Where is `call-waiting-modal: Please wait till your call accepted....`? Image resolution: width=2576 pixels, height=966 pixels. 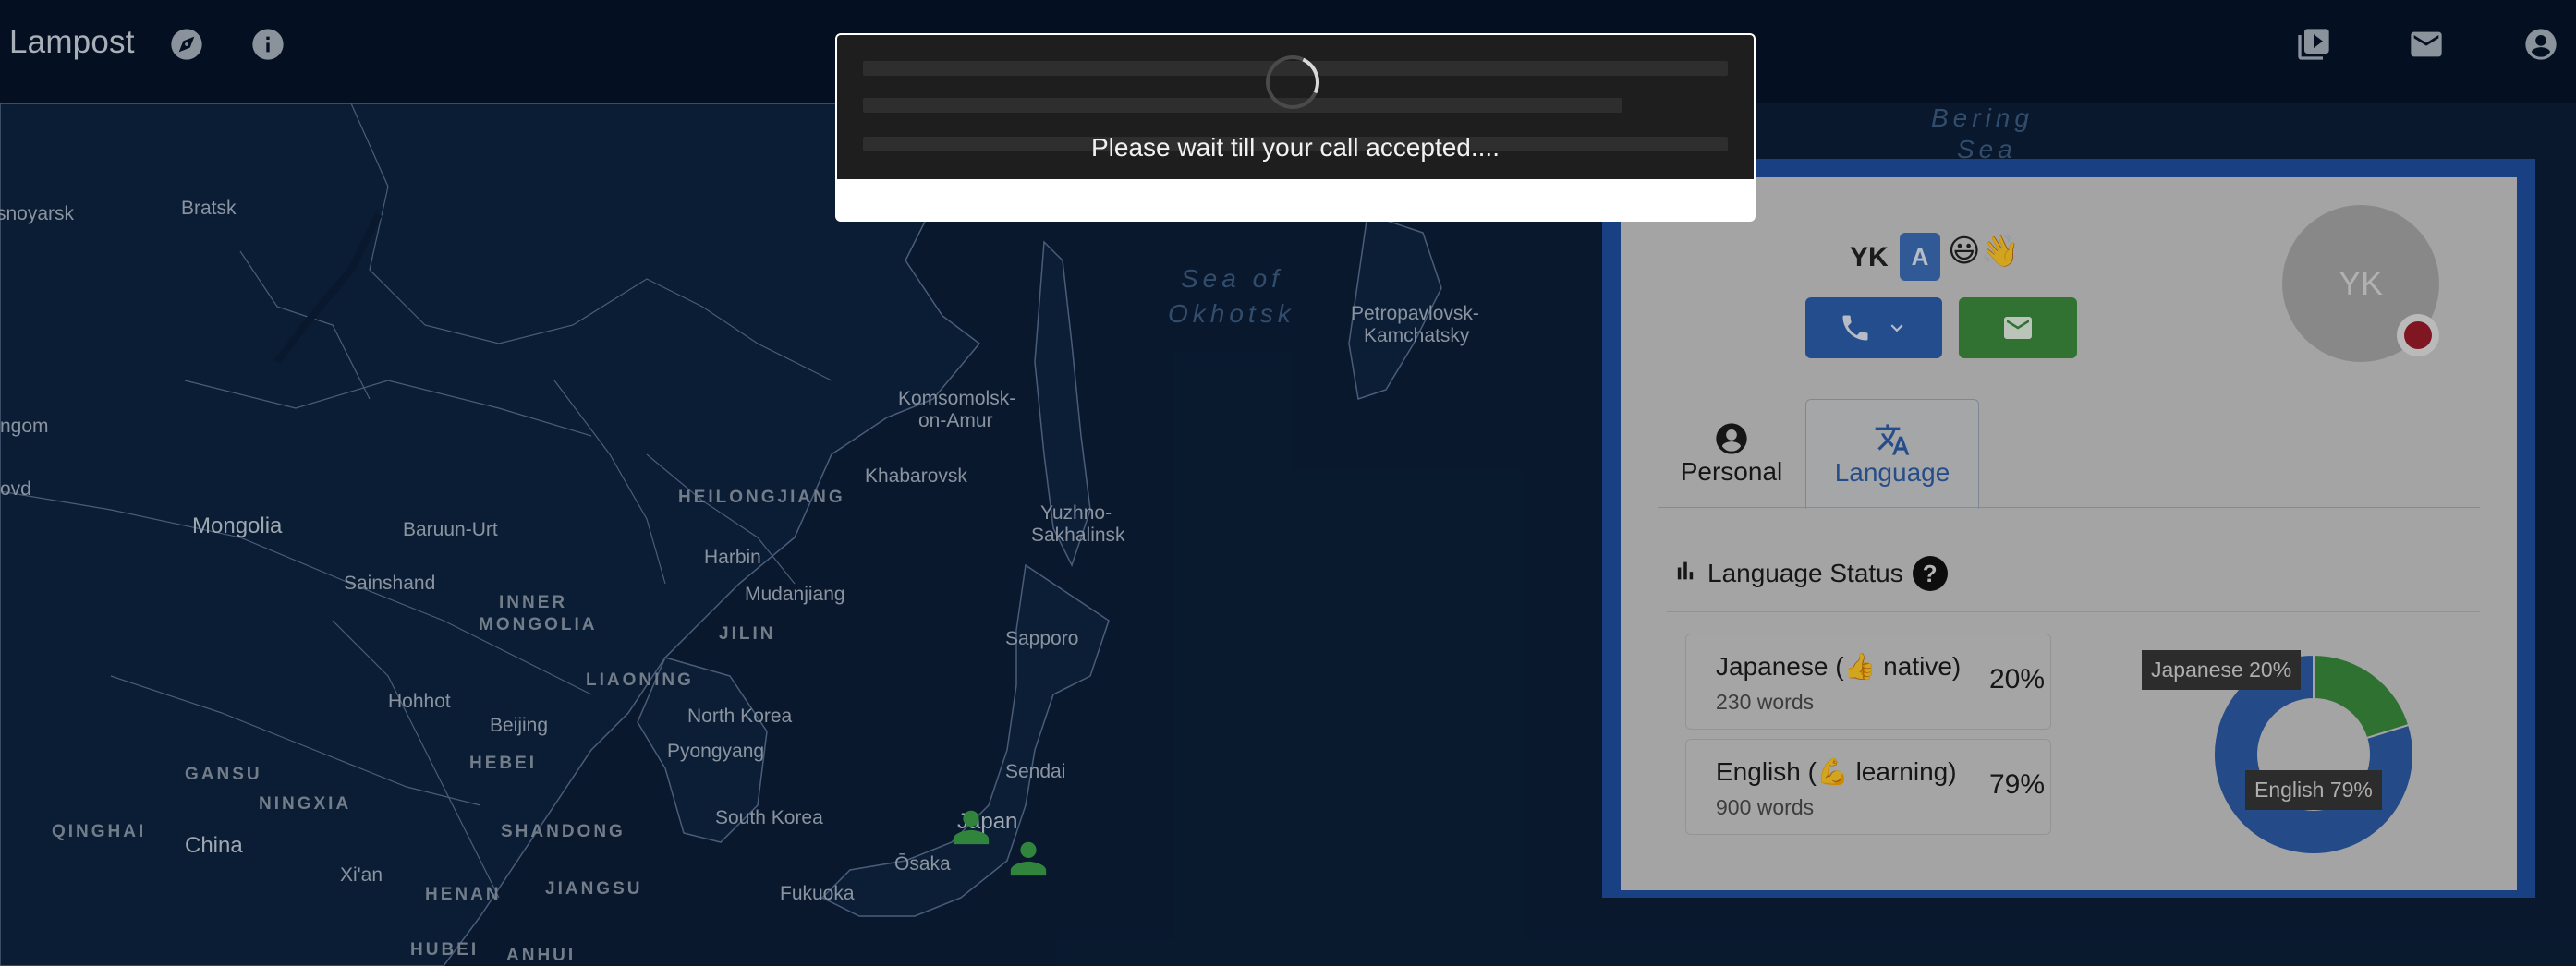 call-waiting-modal: Please wait till your call accepted.... is located at coordinates (1295, 128).